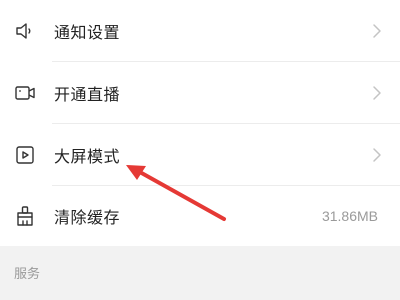 Image resolution: width=400 pixels, height=300 pixels. What do you see at coordinates (25, 31) in the screenshot?
I see `speaker-icon` at bounding box center [25, 31].